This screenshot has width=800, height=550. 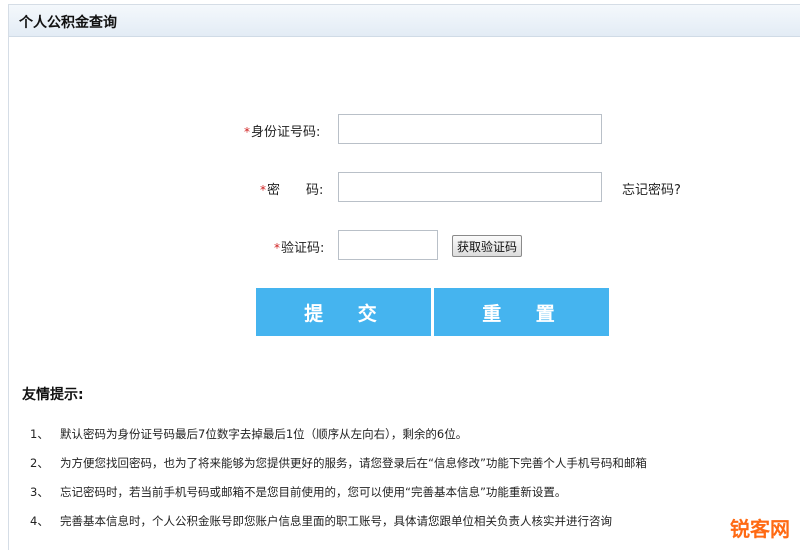 I want to click on submit-button: 提 交, so click(x=343, y=312).